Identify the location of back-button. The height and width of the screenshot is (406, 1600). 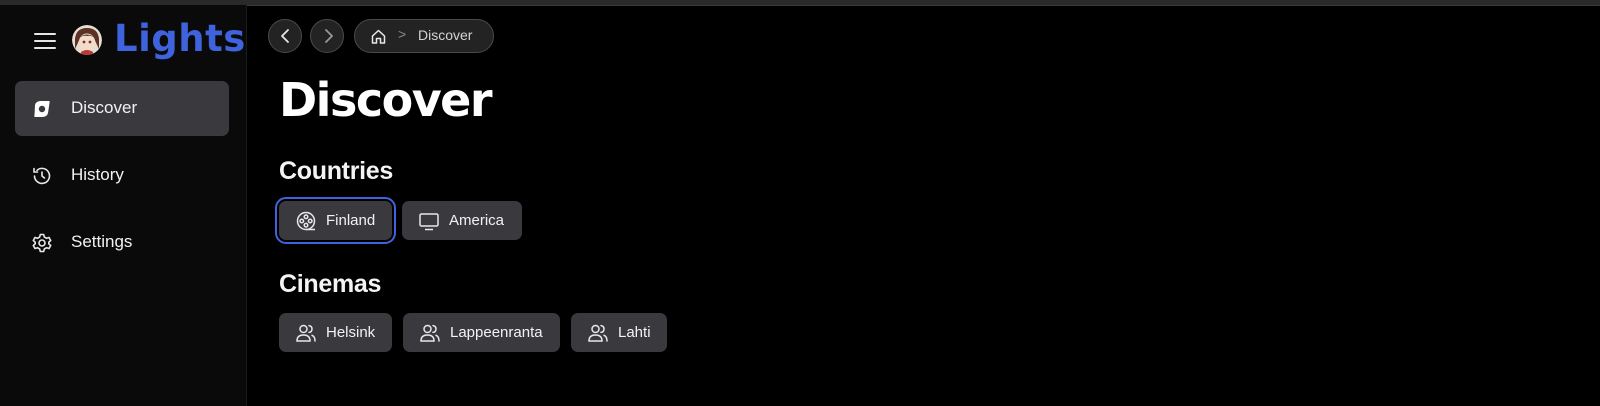
(285, 36).